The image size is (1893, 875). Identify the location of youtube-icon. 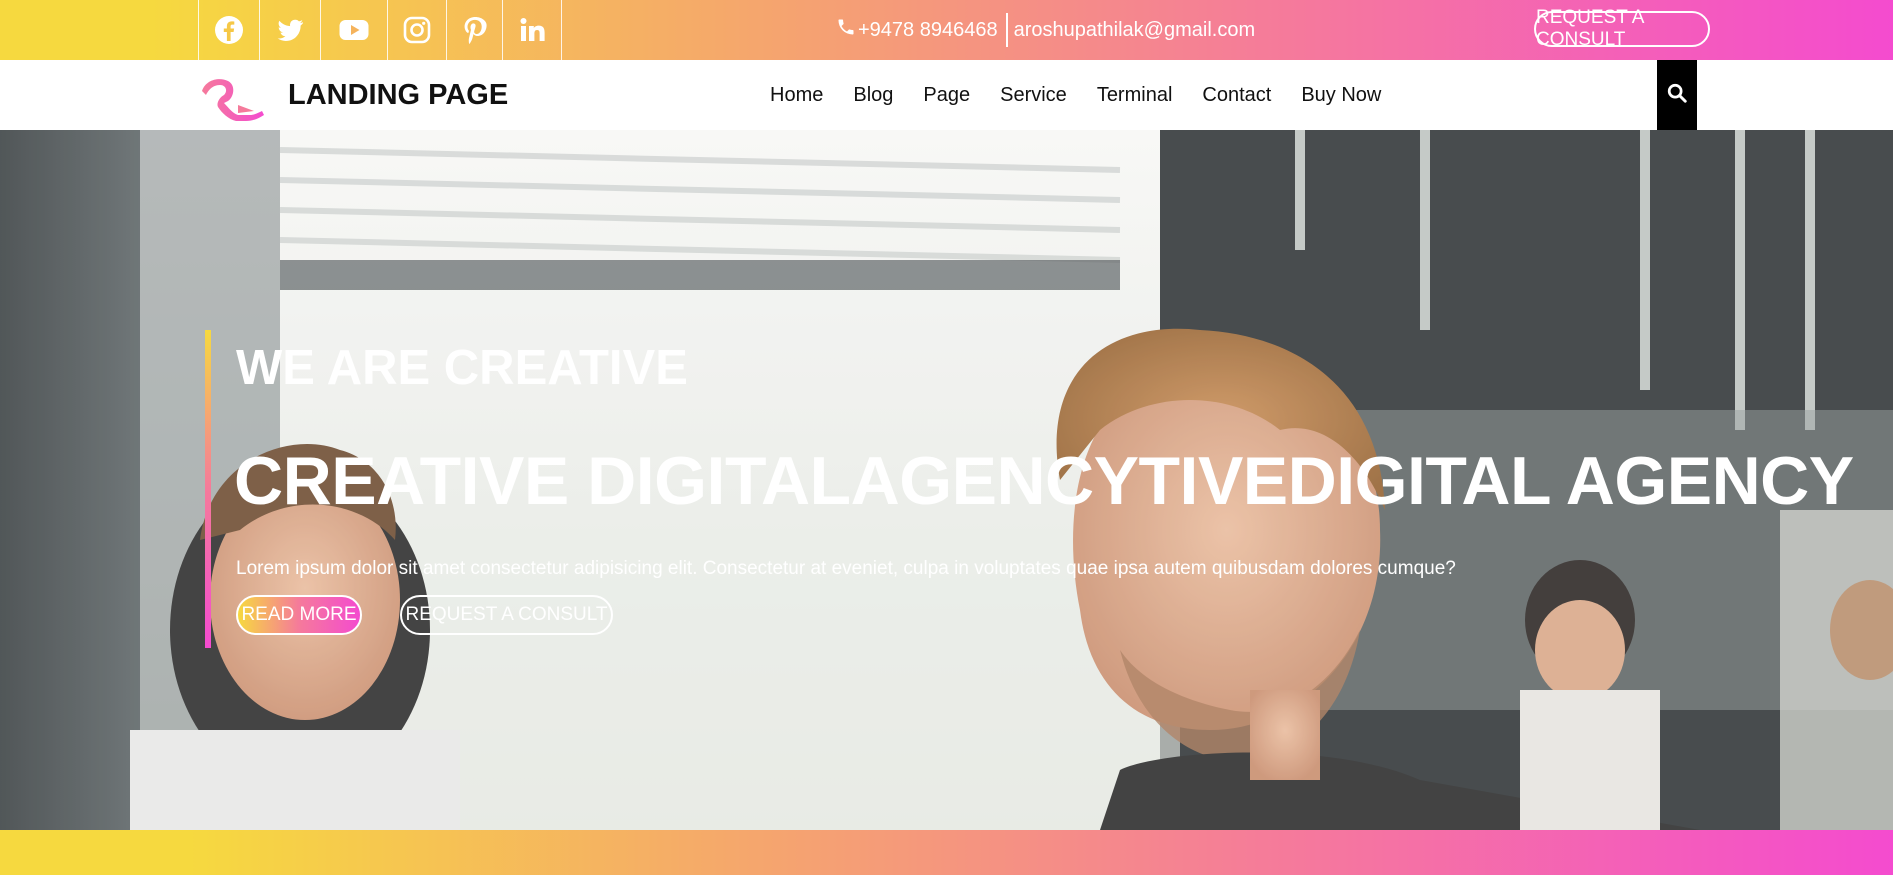
(354, 30).